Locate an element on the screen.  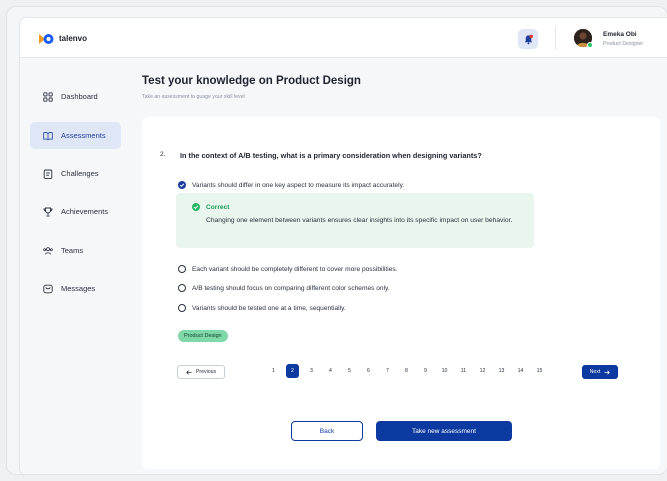
top-bar: talenvo Emeka Obi Product Designer is located at coordinates (343, 38).